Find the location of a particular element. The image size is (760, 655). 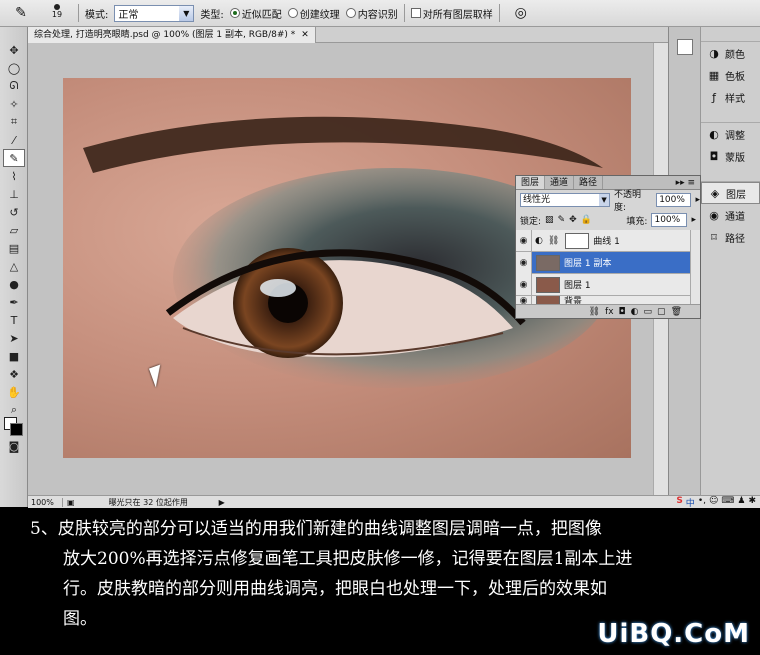

shape-tool-icon: ■ is located at coordinates (14, 356).